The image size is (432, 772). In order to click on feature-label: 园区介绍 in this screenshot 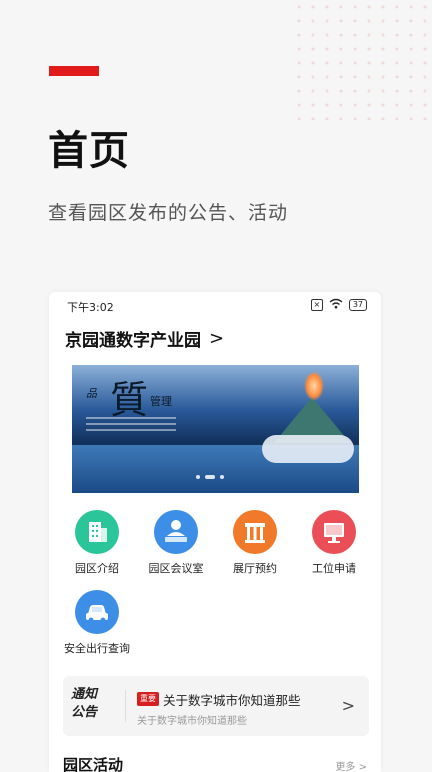, I will do `click(97, 568)`.